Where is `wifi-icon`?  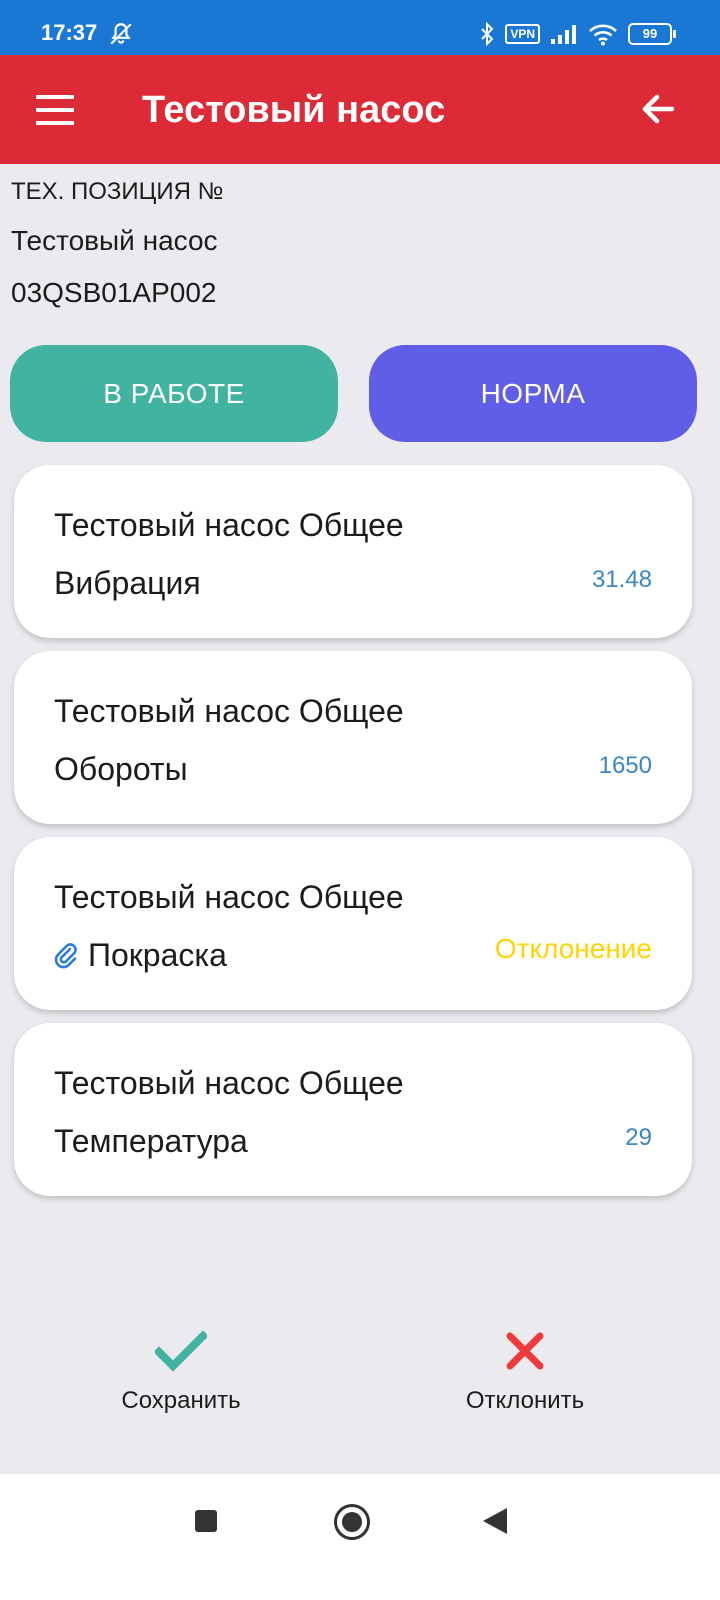 wifi-icon is located at coordinates (603, 35).